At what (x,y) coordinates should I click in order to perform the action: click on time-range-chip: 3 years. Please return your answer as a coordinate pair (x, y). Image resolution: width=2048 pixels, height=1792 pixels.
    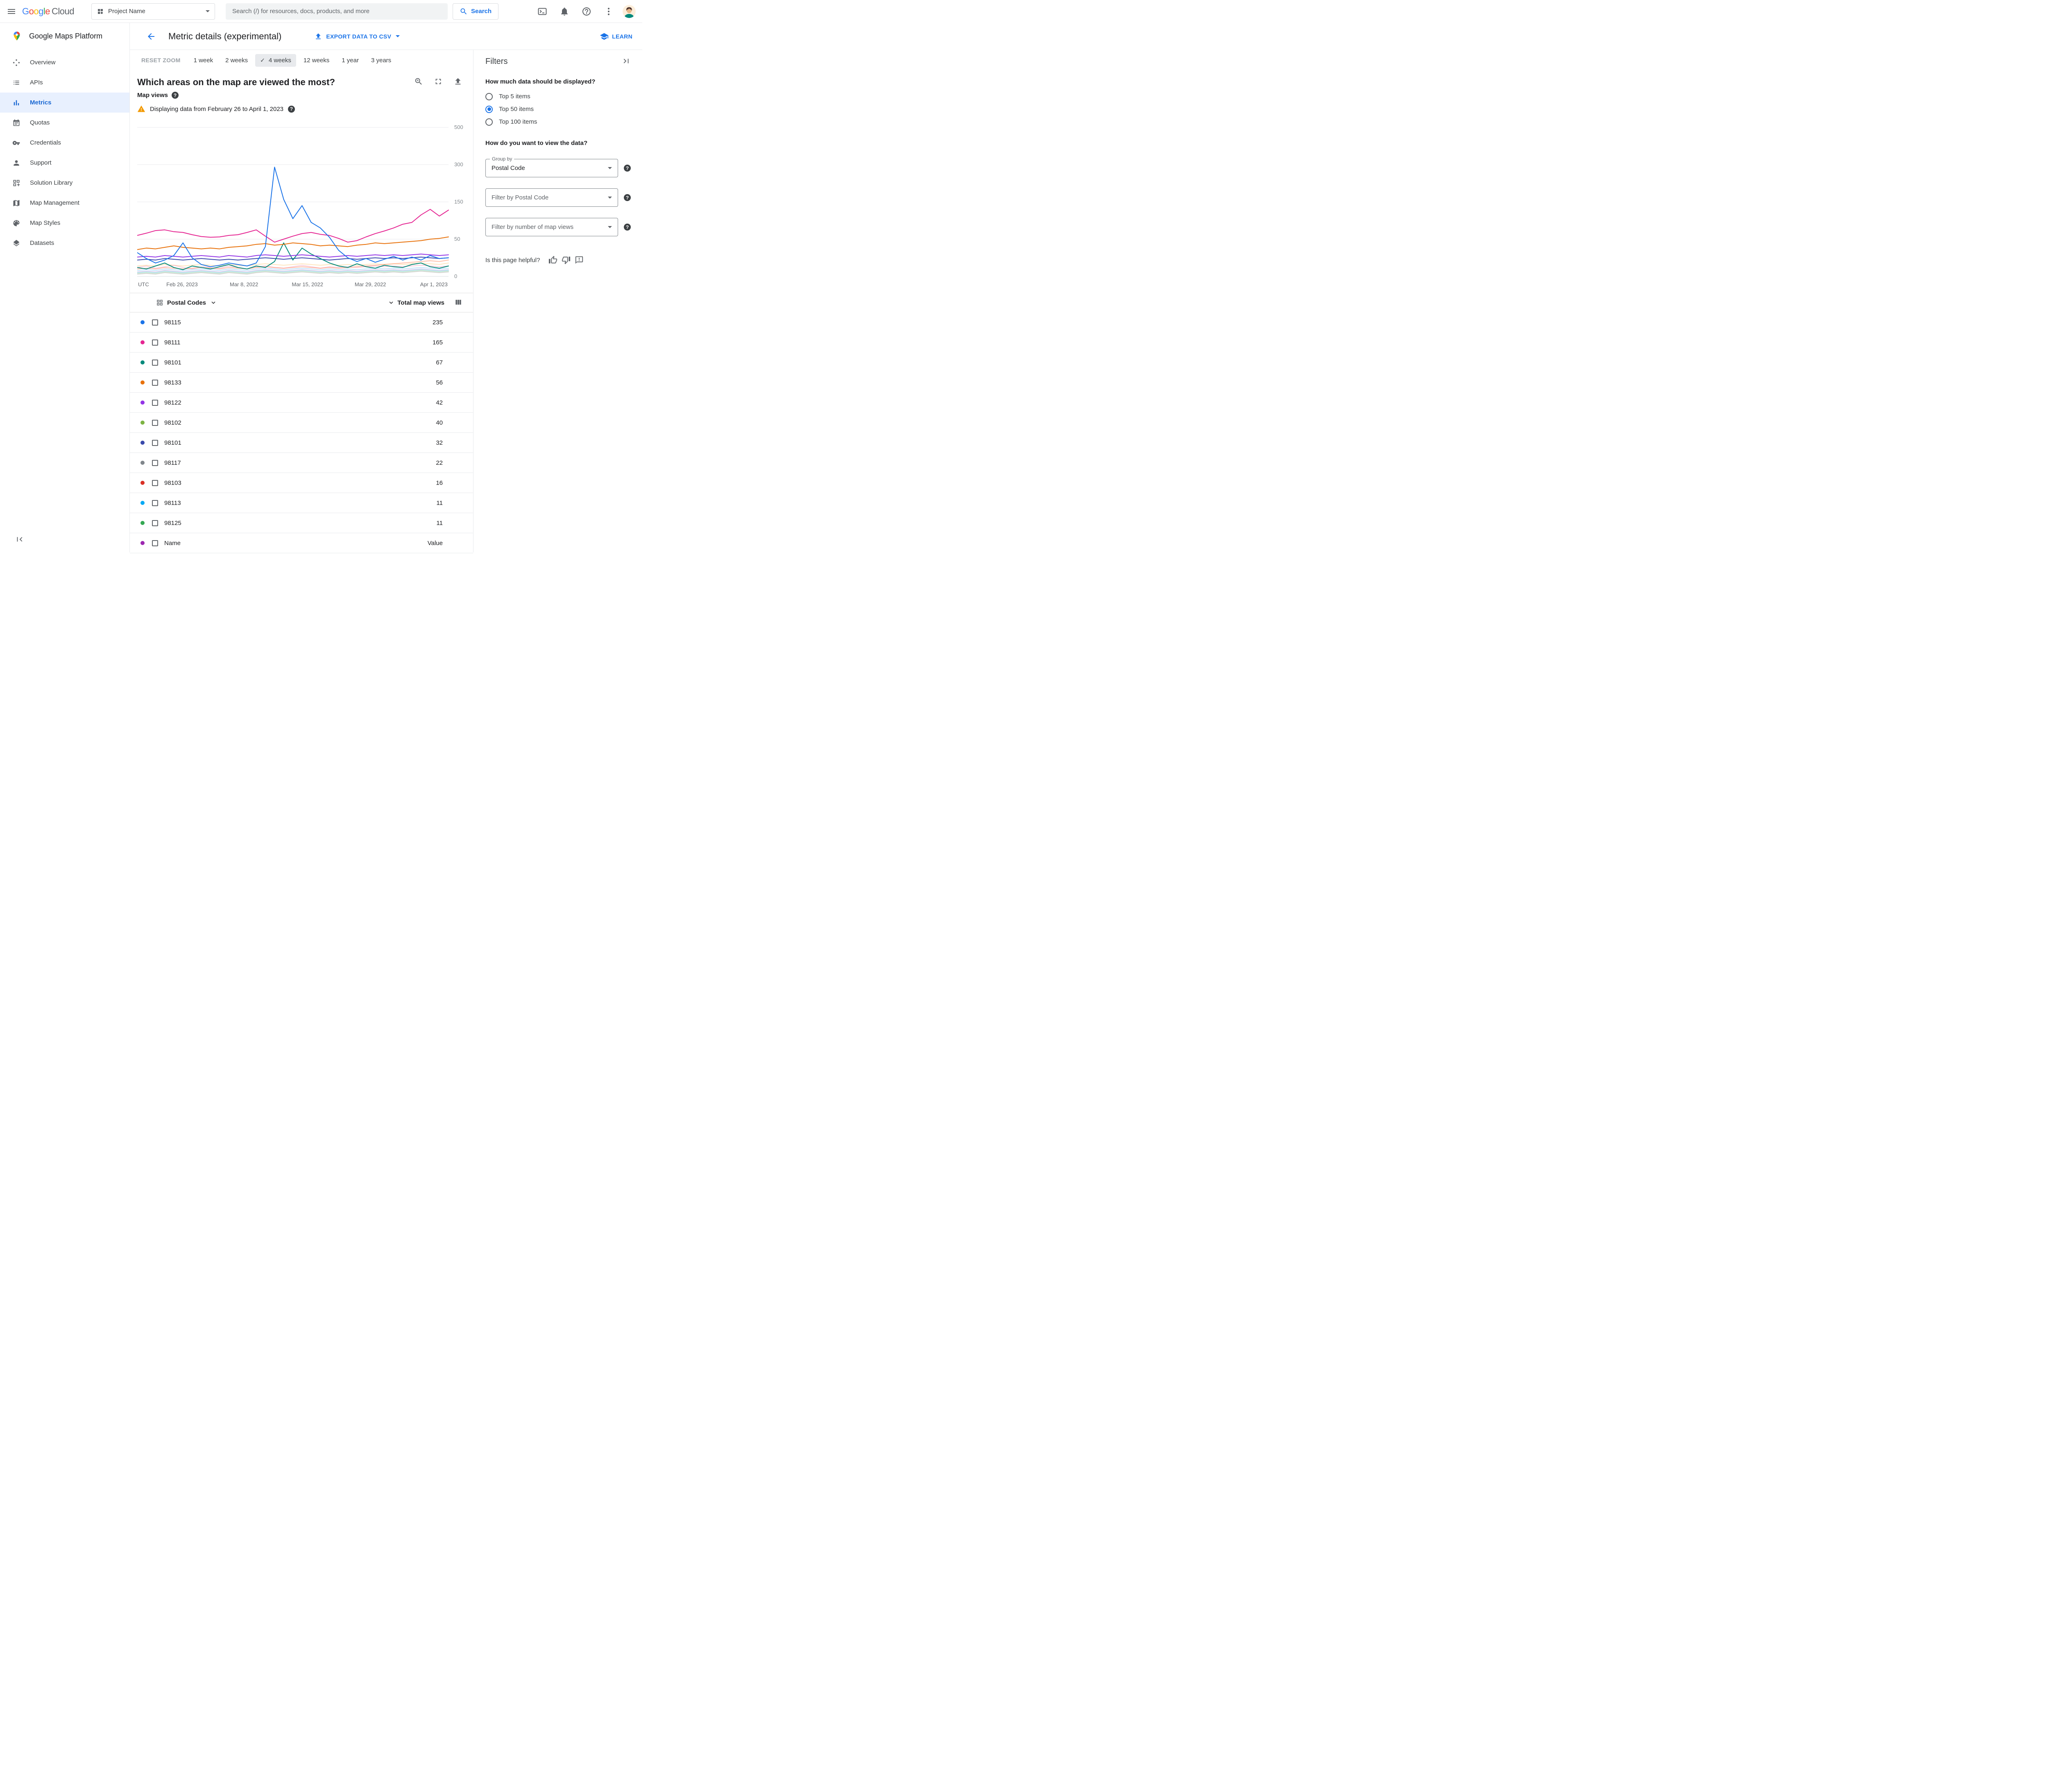
    Looking at the image, I should click on (381, 60).